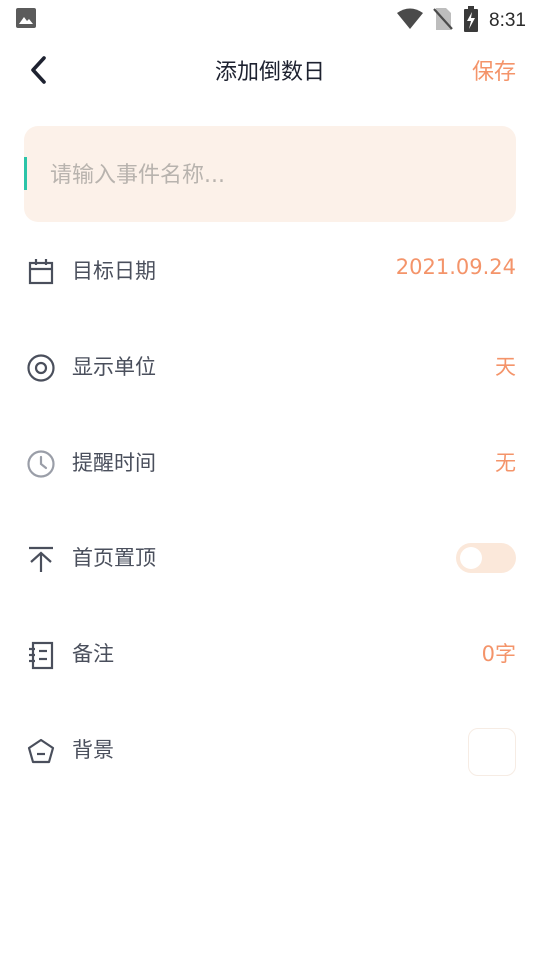 Image resolution: width=540 pixels, height=960 pixels. Describe the element at coordinates (443, 21) in the screenshot. I see `no-sim-icon` at that location.